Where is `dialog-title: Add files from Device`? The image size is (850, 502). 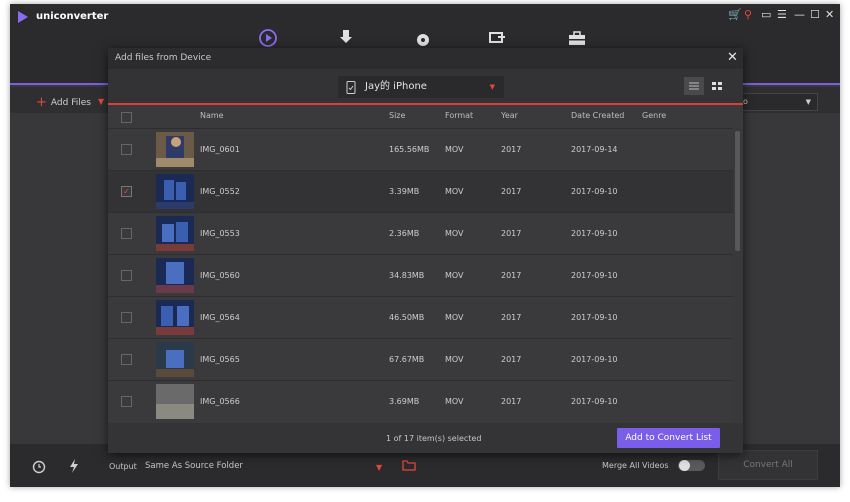 dialog-title: Add files from Device is located at coordinates (163, 58).